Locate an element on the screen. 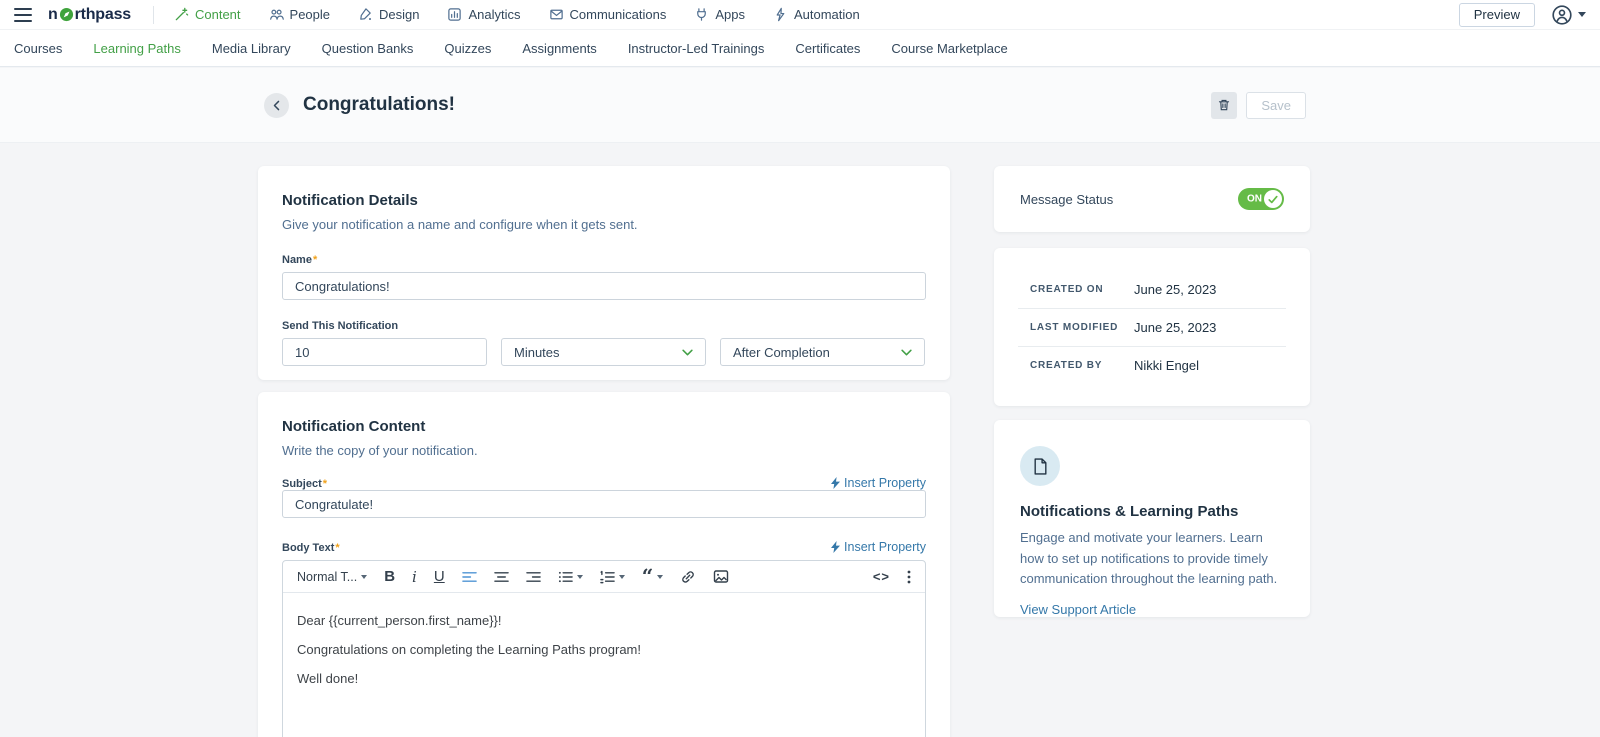 The height and width of the screenshot is (737, 1600). align-center-button is located at coordinates (501, 577).